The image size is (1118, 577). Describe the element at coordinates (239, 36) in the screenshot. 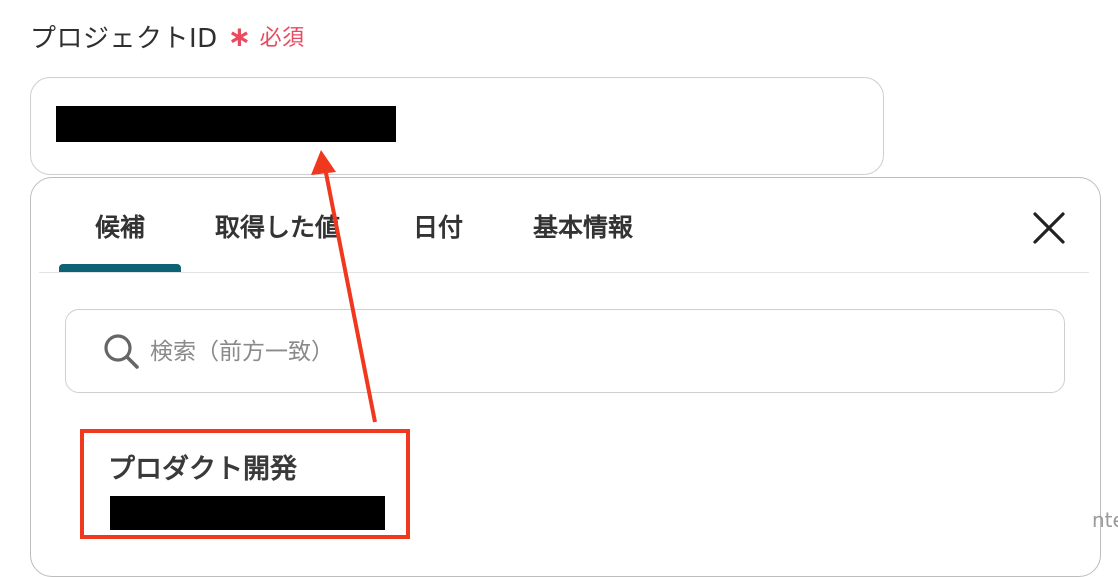

I see `required-asterisk: ∗` at that location.